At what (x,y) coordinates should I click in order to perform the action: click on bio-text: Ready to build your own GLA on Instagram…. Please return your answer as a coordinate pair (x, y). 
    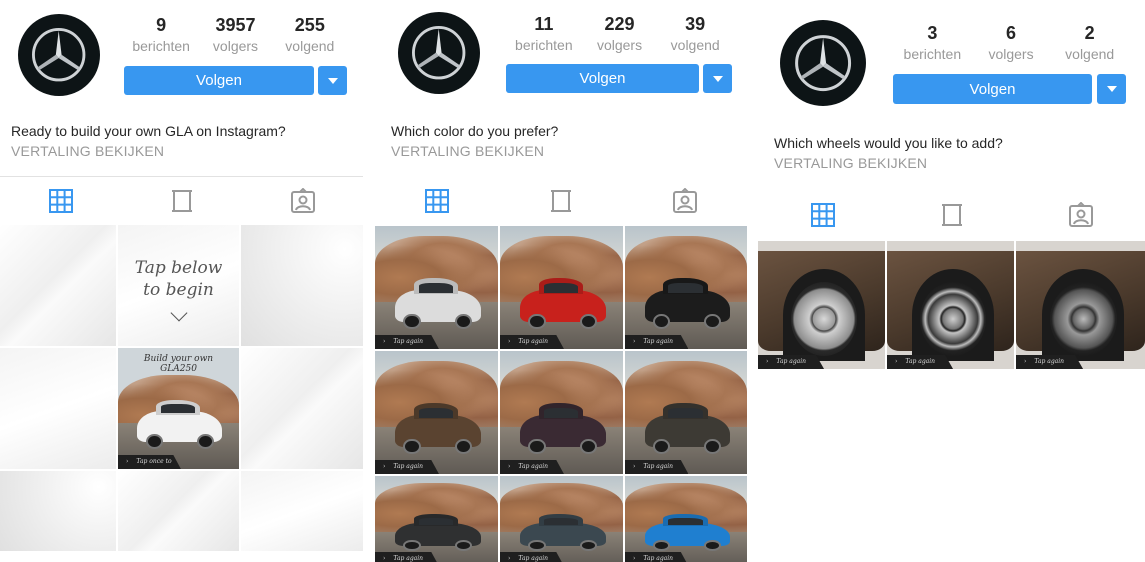
    Looking at the image, I should click on (148, 131).